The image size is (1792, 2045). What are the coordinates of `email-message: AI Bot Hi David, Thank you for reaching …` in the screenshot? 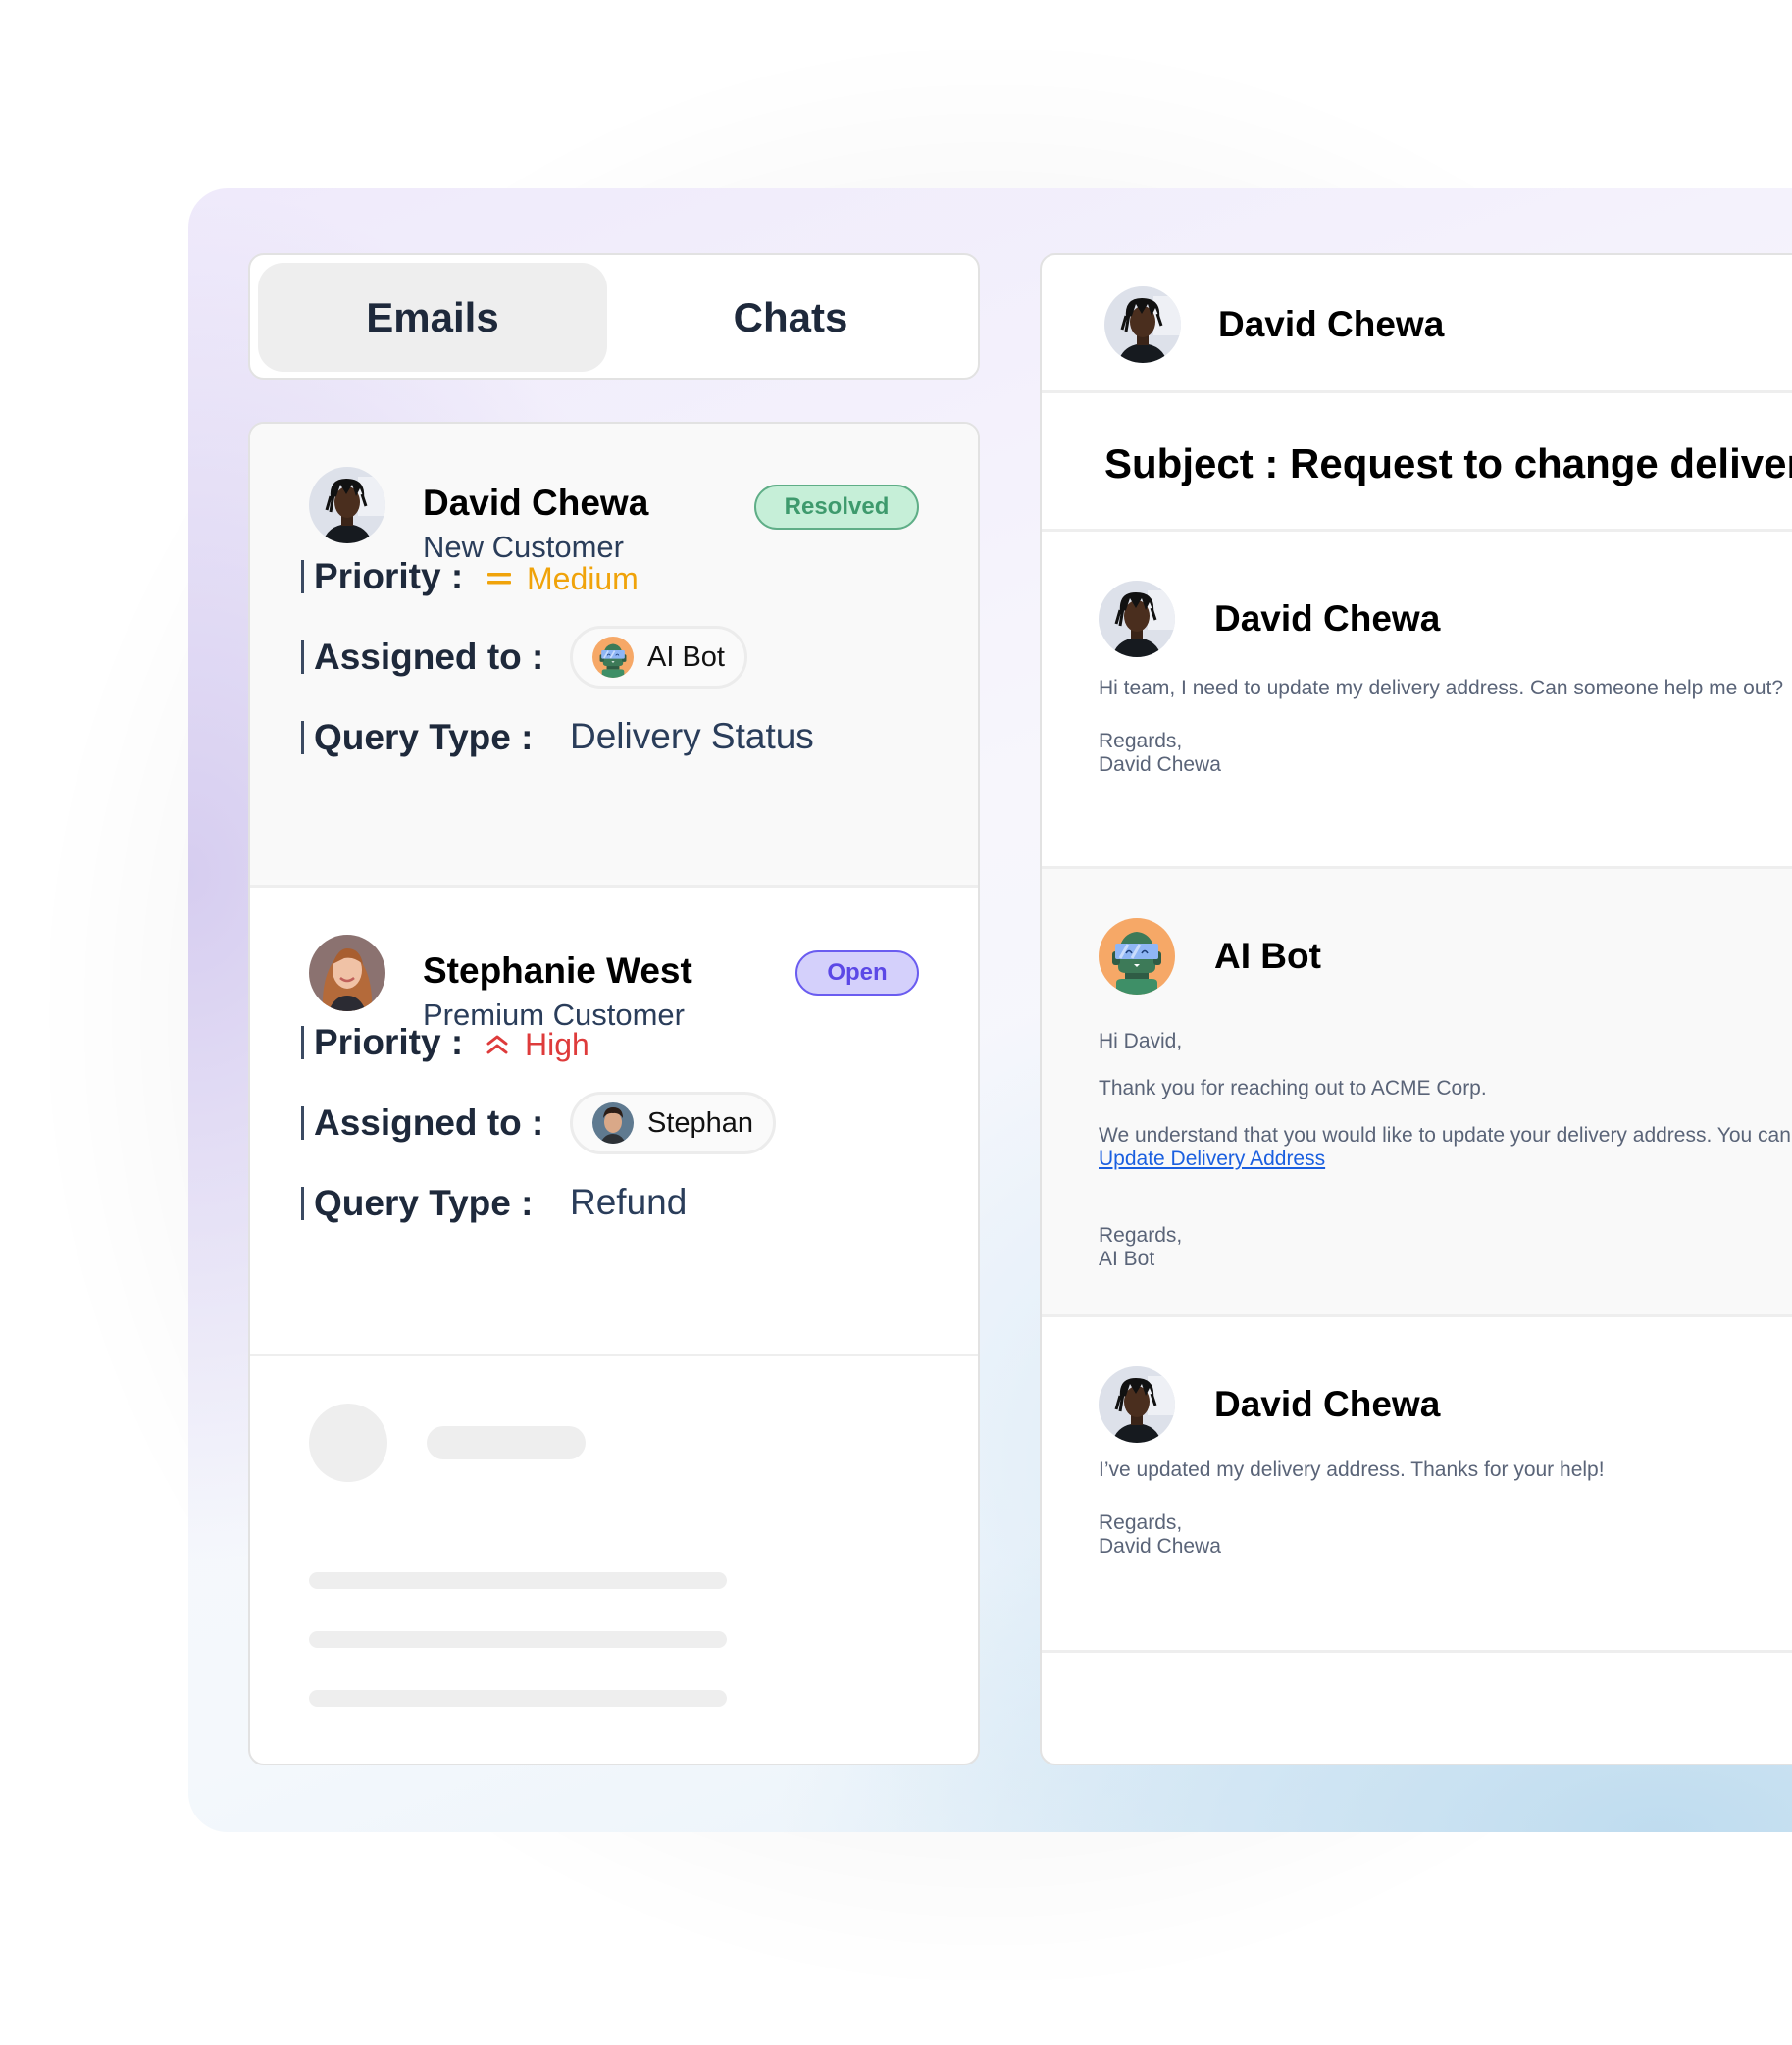 It's located at (1417, 1093).